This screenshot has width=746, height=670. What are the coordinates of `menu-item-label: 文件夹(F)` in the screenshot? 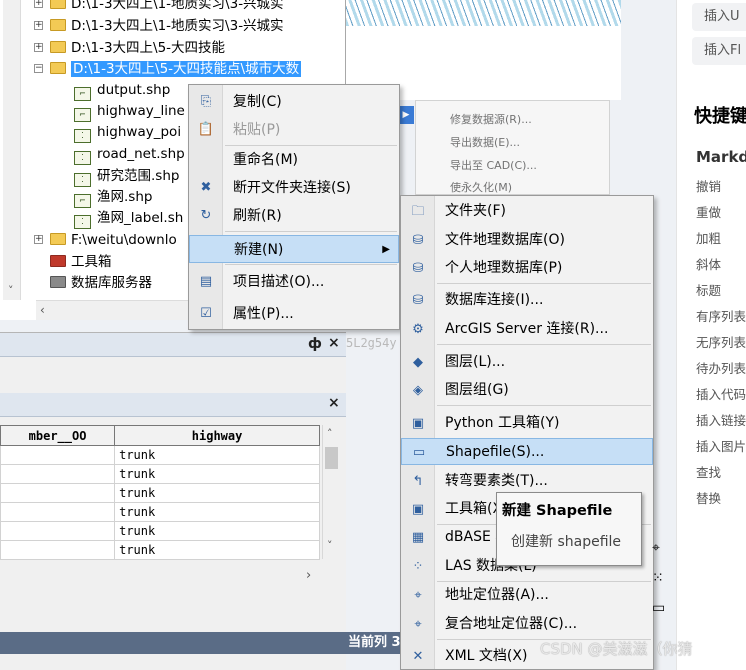 It's located at (475, 211).